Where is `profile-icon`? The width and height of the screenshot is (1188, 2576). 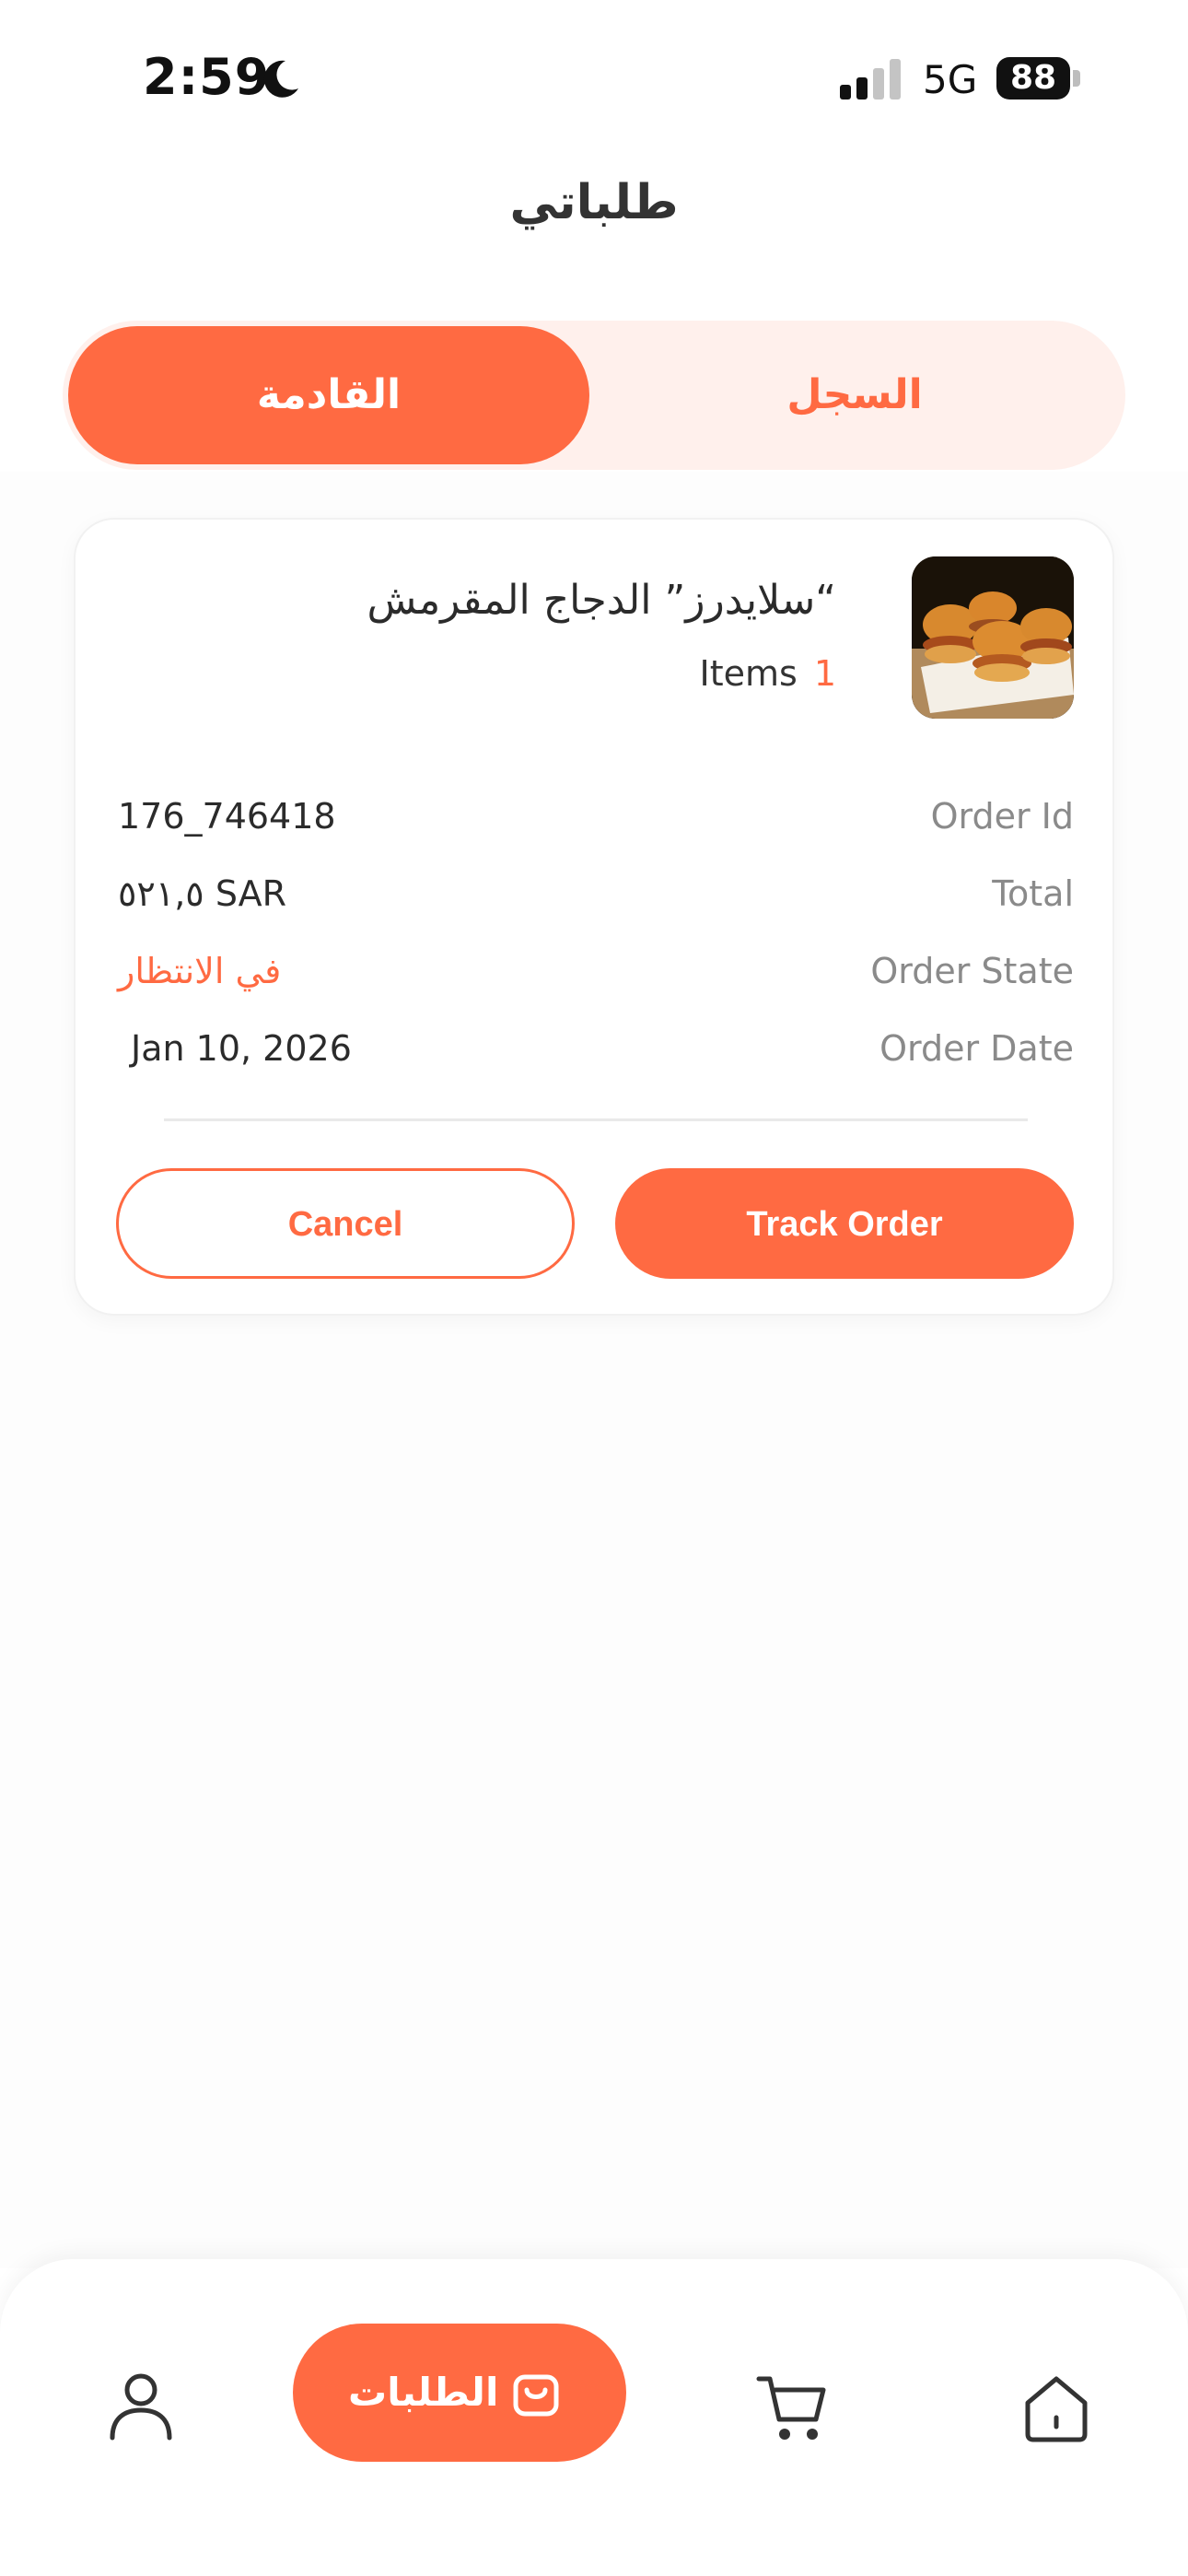
profile-icon is located at coordinates (141, 2405).